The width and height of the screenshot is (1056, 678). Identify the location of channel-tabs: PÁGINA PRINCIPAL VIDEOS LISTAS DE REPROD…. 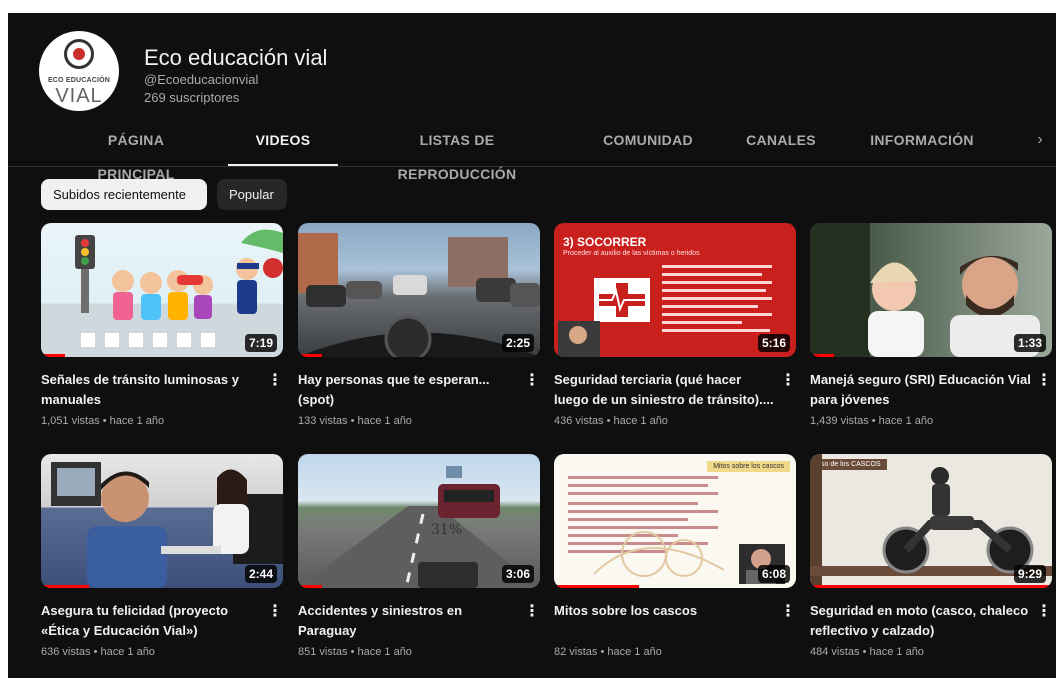
(532, 152).